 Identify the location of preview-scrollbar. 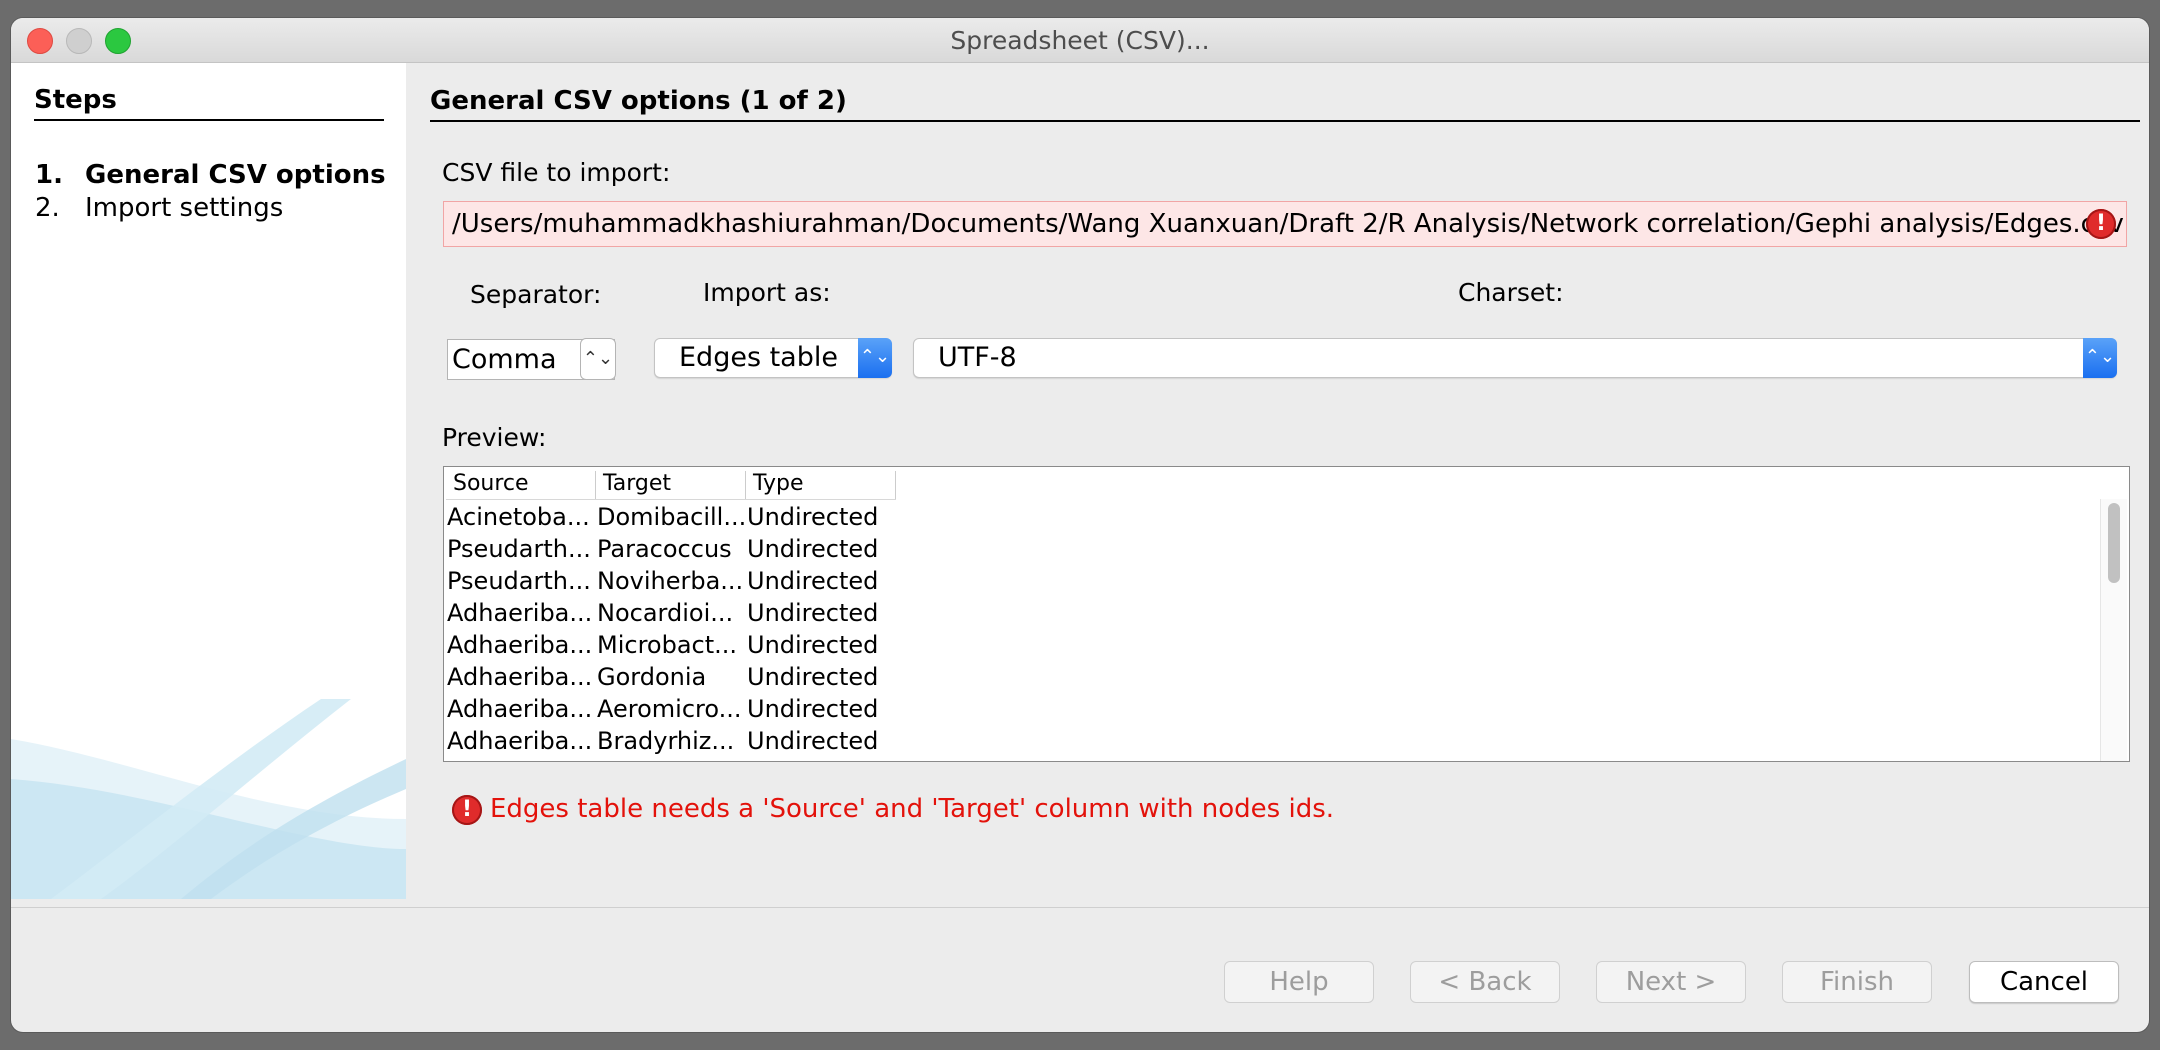
(2113, 630).